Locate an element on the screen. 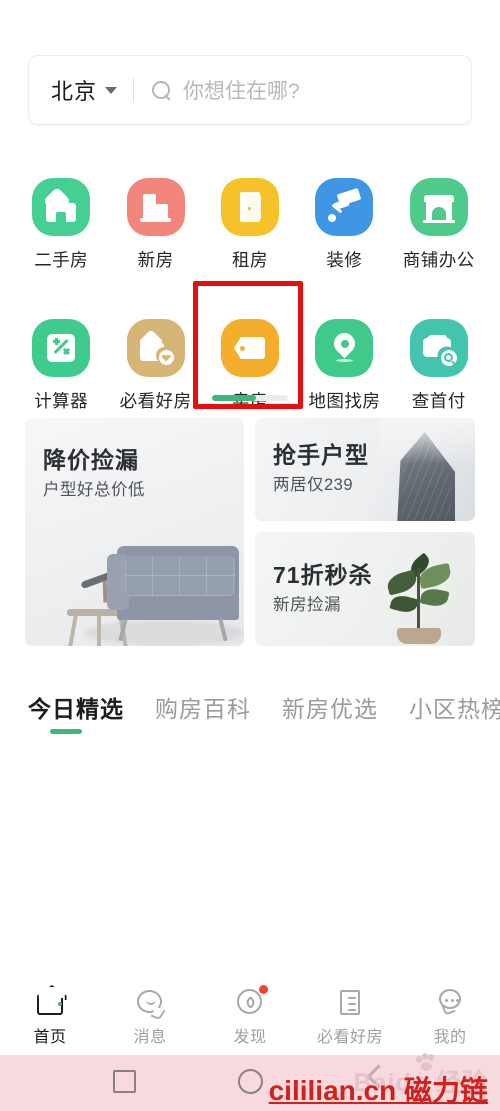 The width and height of the screenshot is (500, 1111). tab-xinfang-youxuan: 新房优选 is located at coordinates (330, 712).